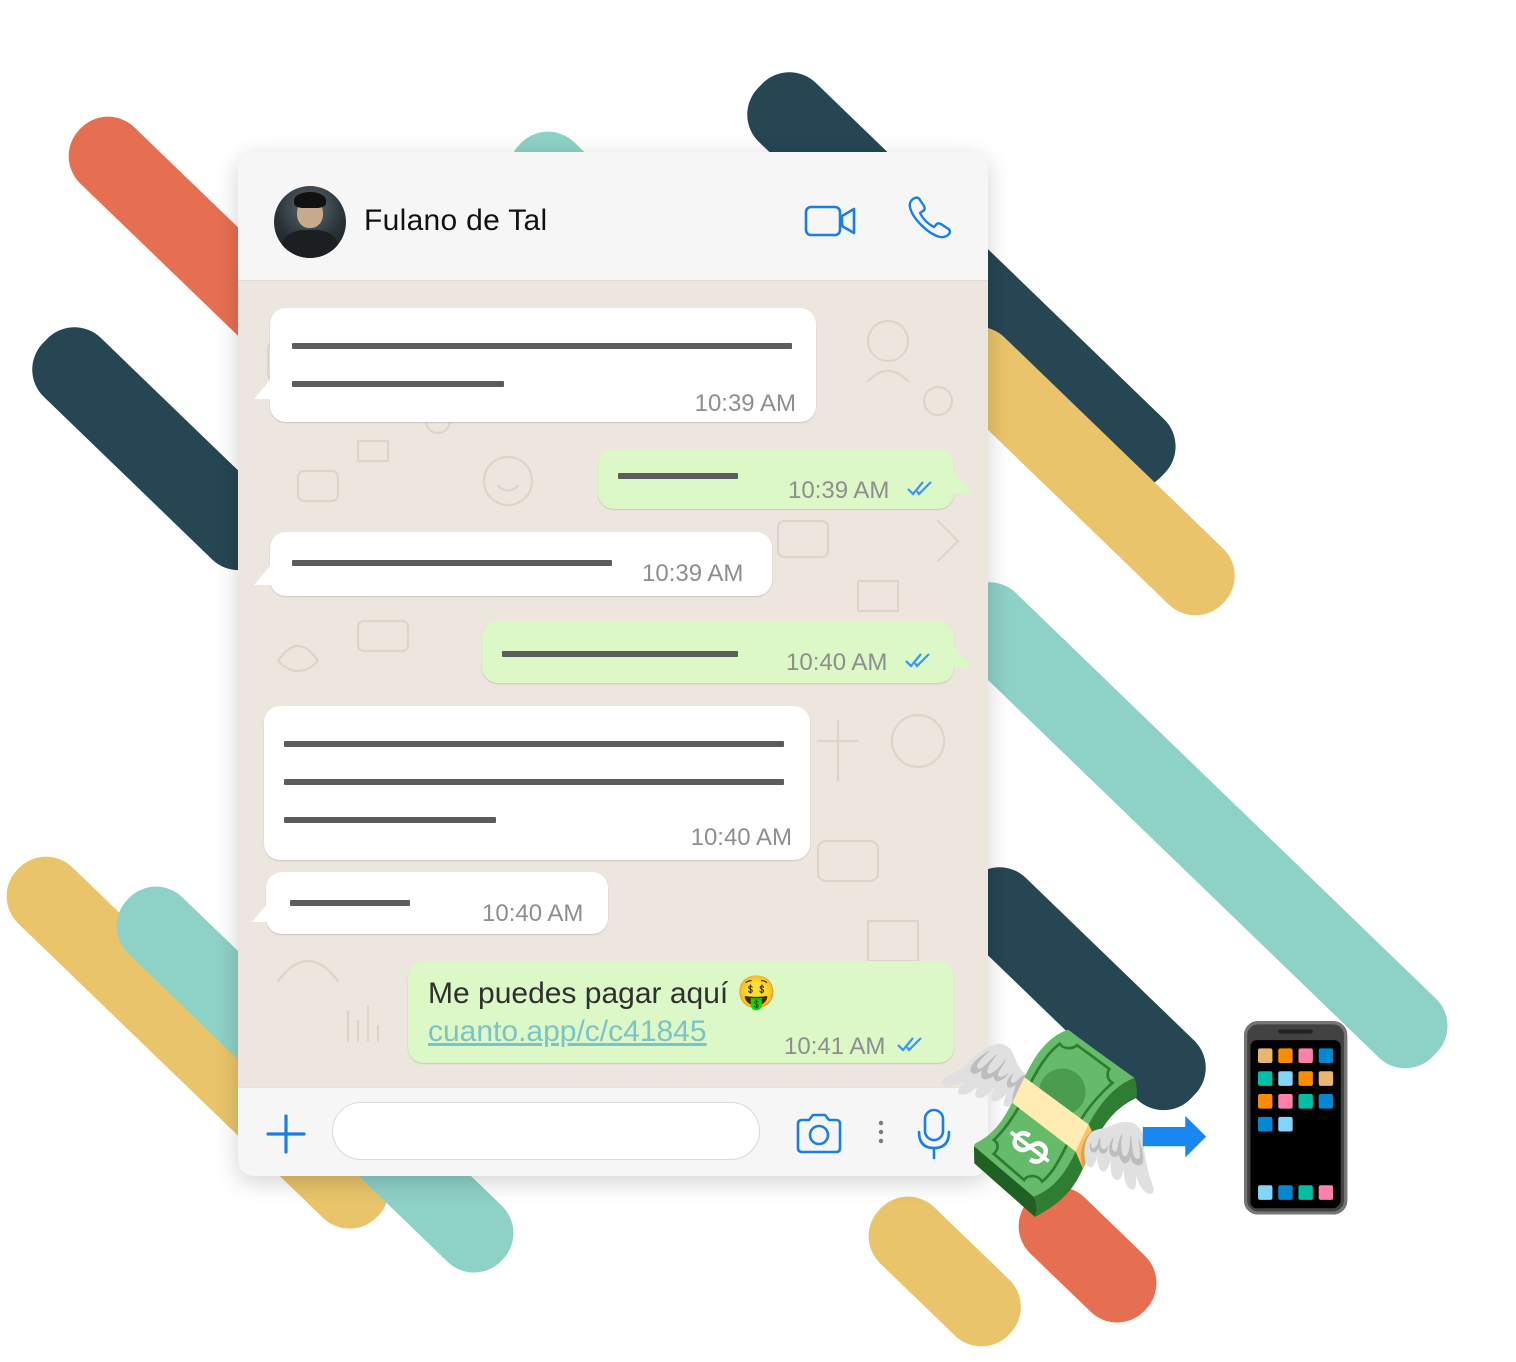 The width and height of the screenshot is (1516, 1362). What do you see at coordinates (613, 216) in the screenshot?
I see `chat-header: Fulano de Tal` at bounding box center [613, 216].